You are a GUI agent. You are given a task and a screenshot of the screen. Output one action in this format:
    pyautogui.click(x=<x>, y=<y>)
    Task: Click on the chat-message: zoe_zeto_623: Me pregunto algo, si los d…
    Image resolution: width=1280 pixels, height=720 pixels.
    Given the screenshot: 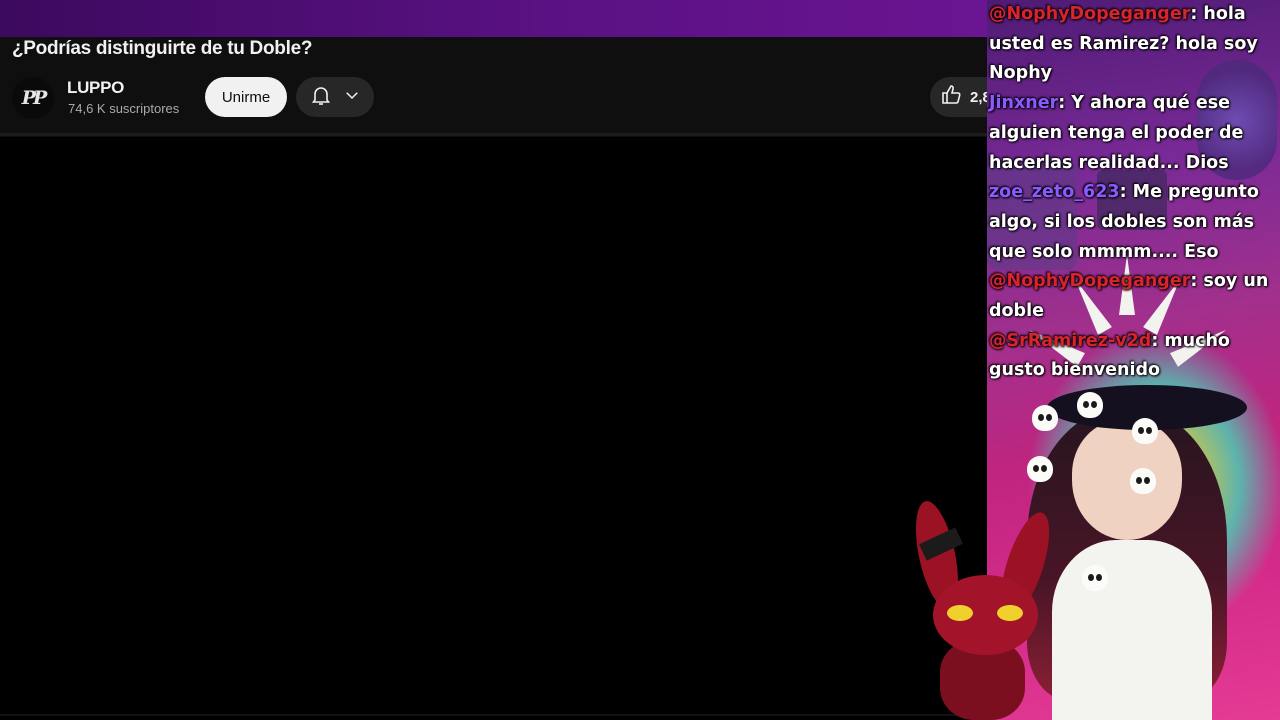 What is the action you would take?
    pyautogui.click(x=1134, y=222)
    